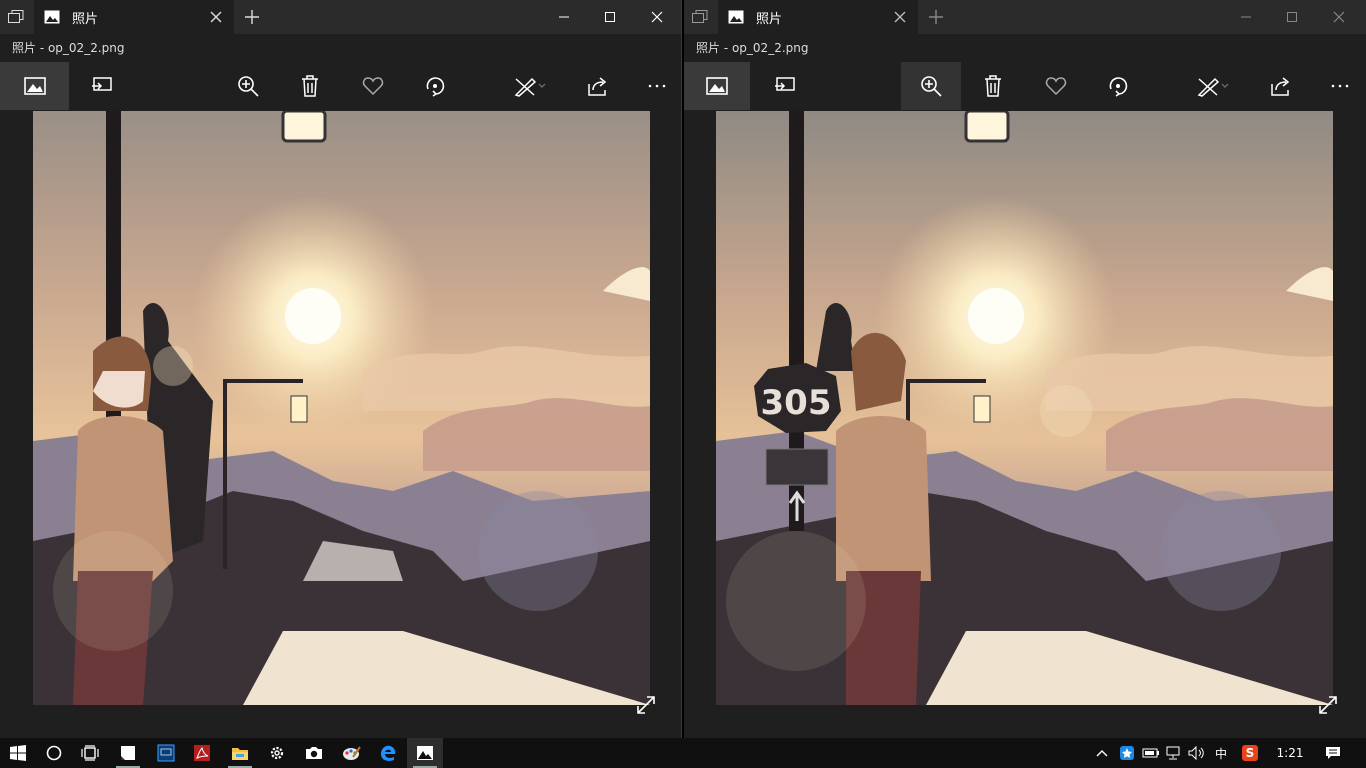  I want to click on taskbar-sticky-notes, so click(128, 753).